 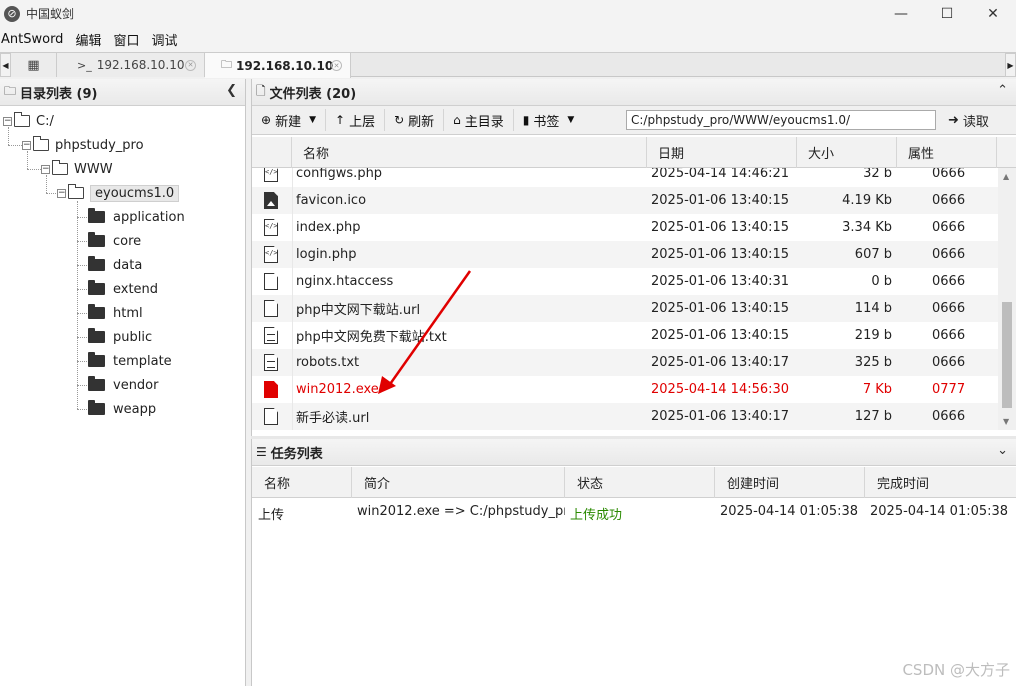 I want to click on tree-node-child: data, so click(x=115, y=265).